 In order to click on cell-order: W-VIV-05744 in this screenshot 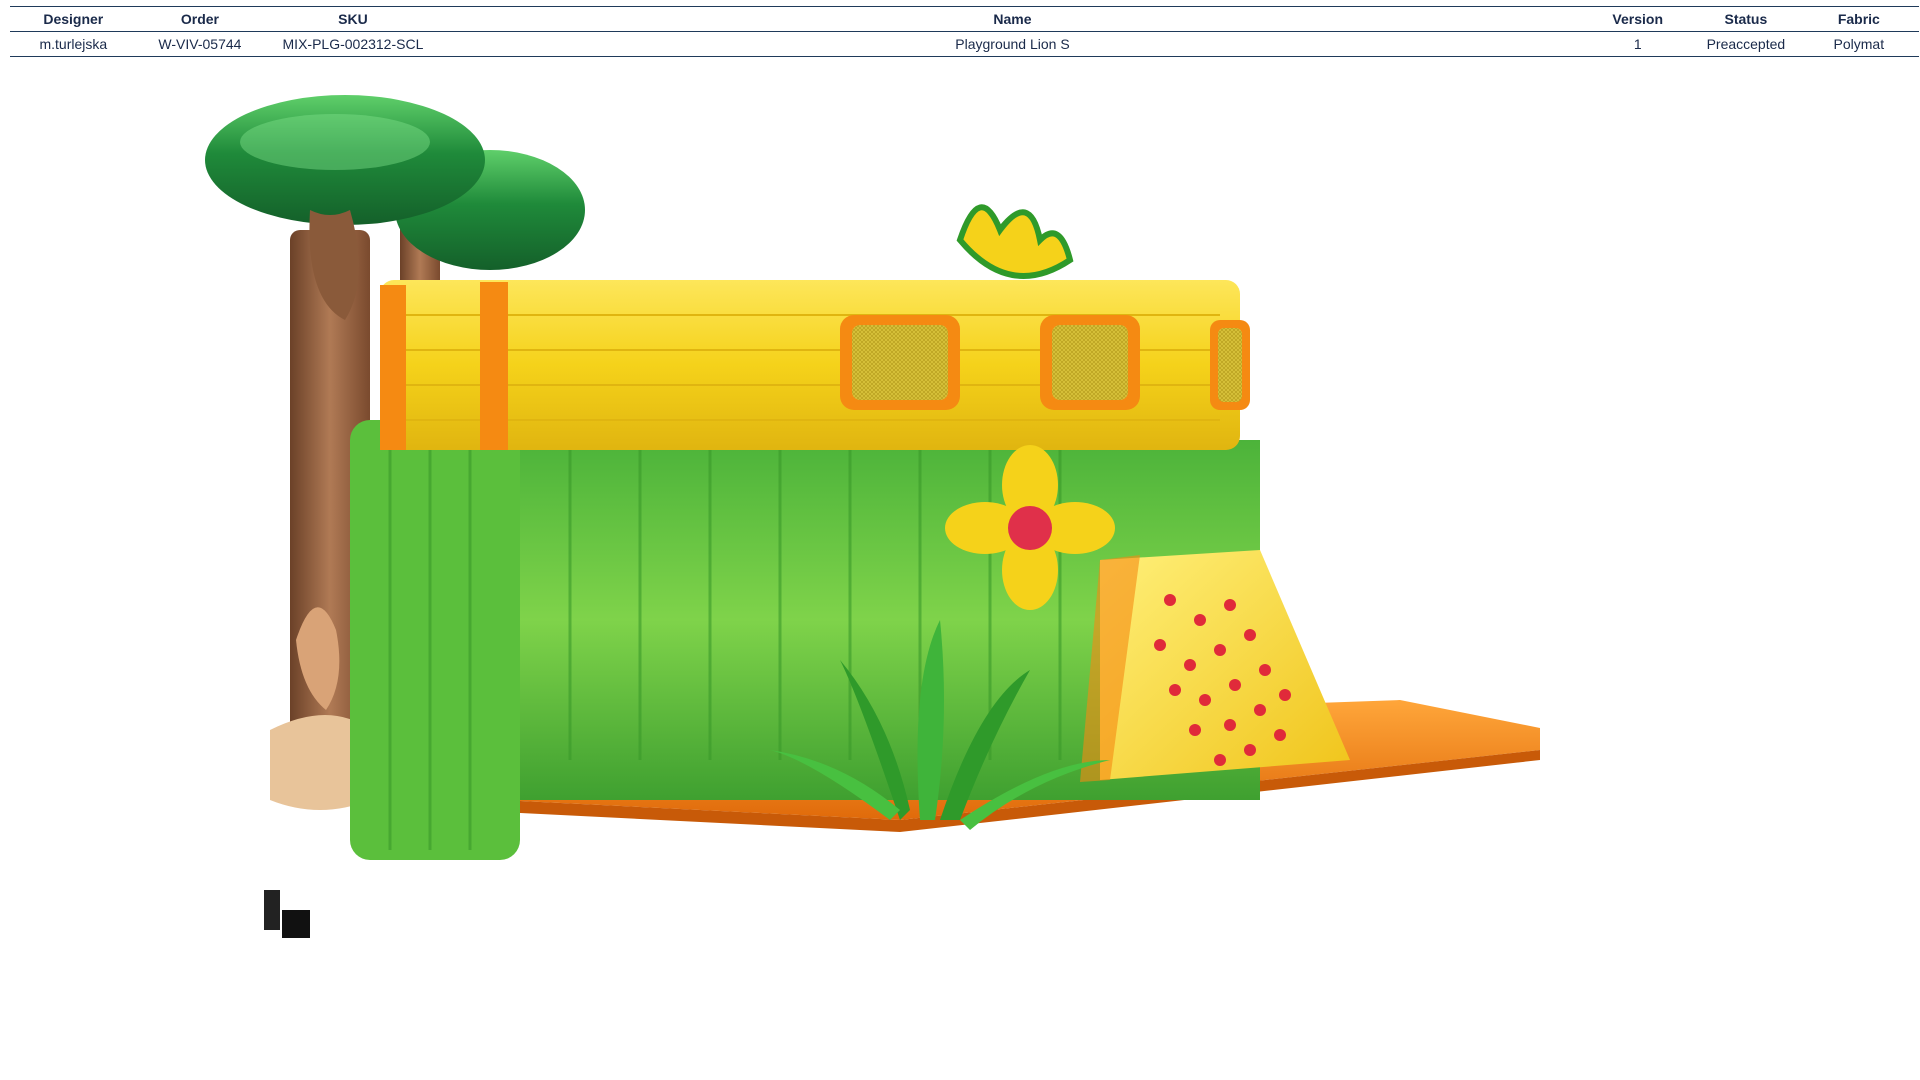, I will do `click(200, 44)`.